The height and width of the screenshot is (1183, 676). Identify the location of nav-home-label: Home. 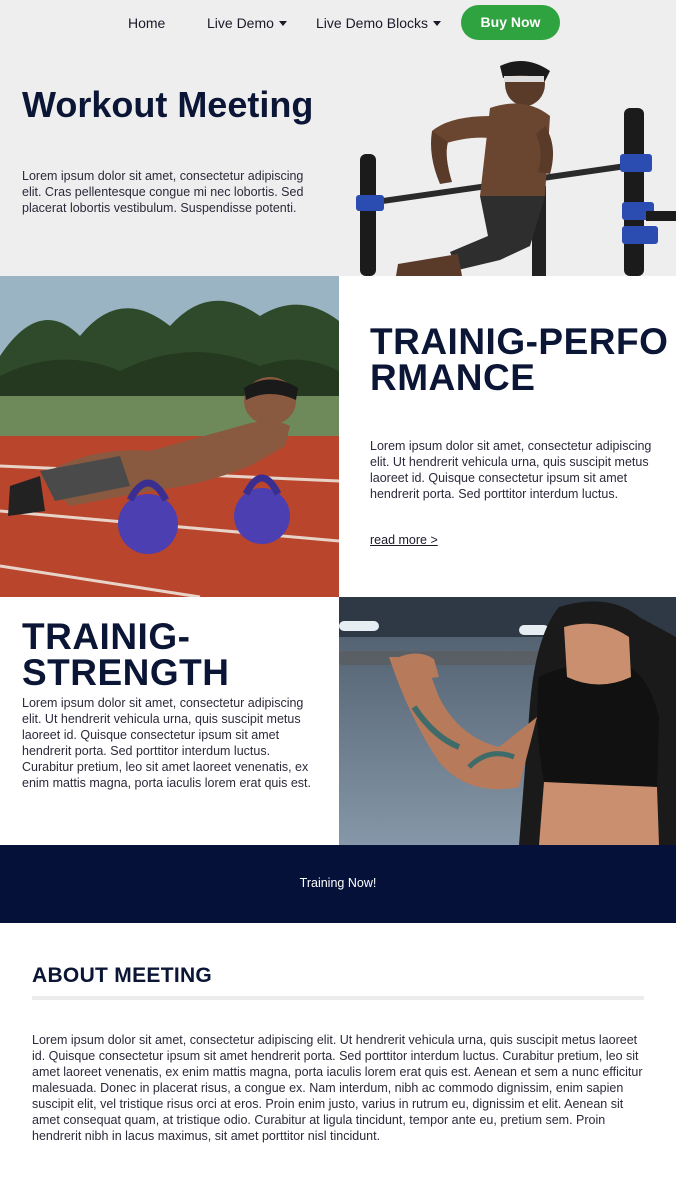
(147, 23).